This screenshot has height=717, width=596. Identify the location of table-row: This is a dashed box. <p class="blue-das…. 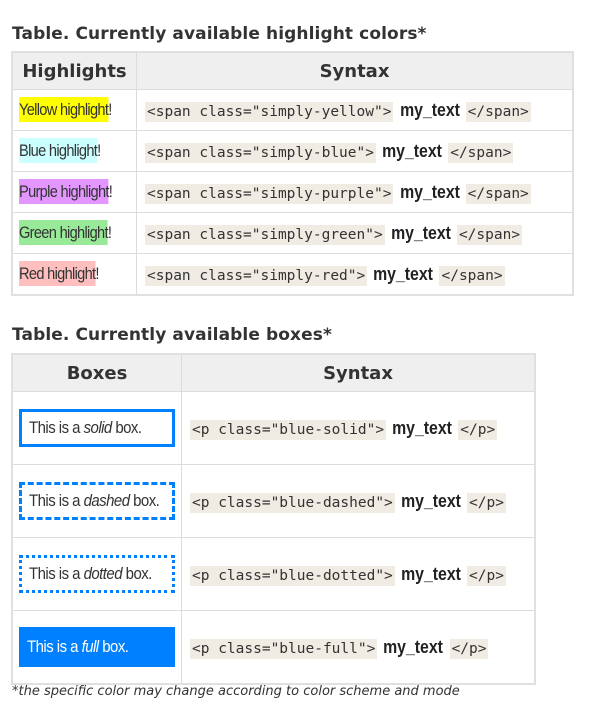
(273, 501).